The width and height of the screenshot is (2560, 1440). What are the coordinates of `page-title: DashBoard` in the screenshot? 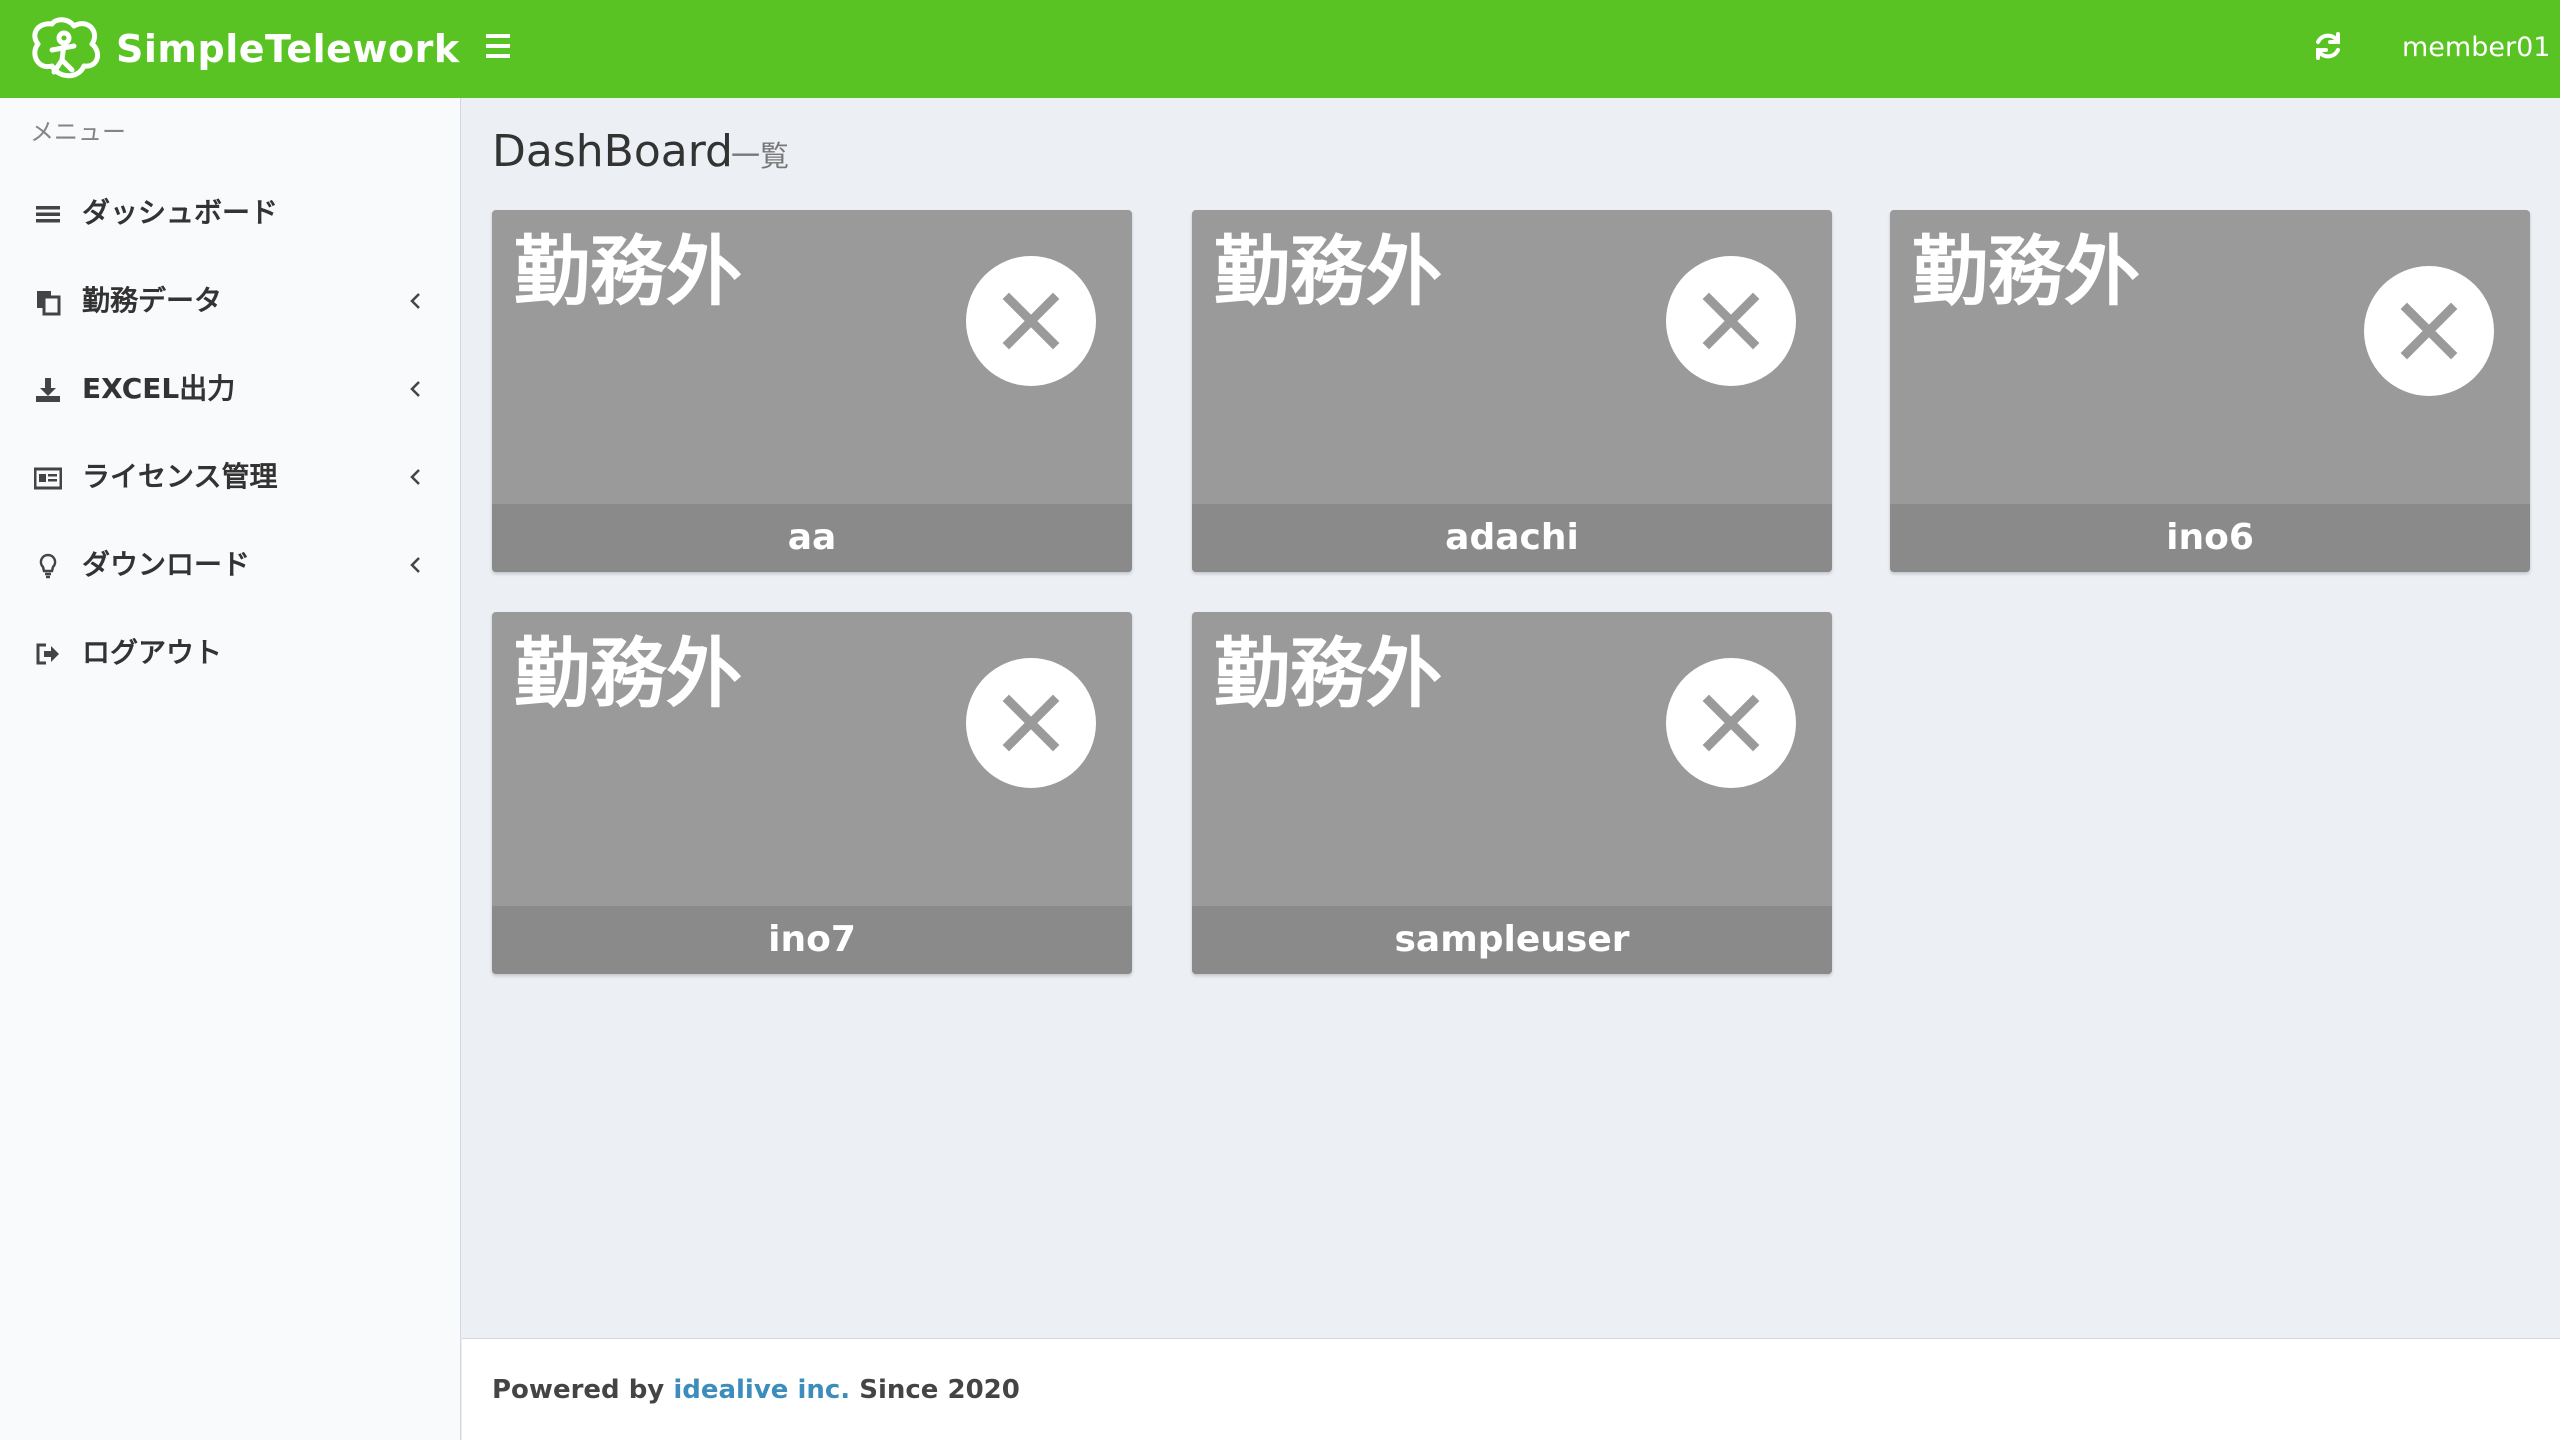 It's located at (612, 151).